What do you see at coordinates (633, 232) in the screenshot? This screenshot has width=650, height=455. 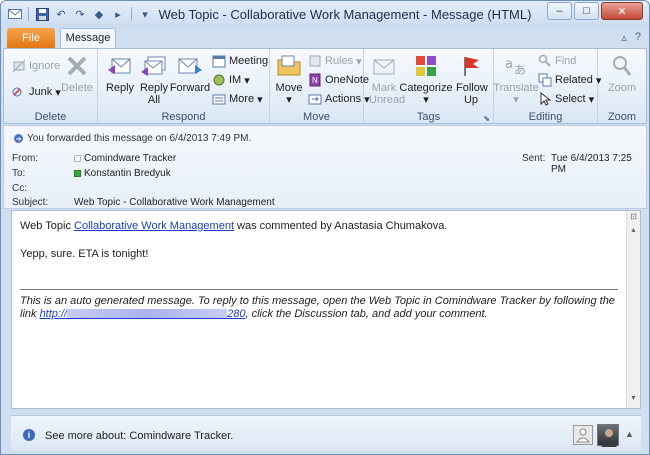 I see `scroll-up-arrow-icon: ▲` at bounding box center [633, 232].